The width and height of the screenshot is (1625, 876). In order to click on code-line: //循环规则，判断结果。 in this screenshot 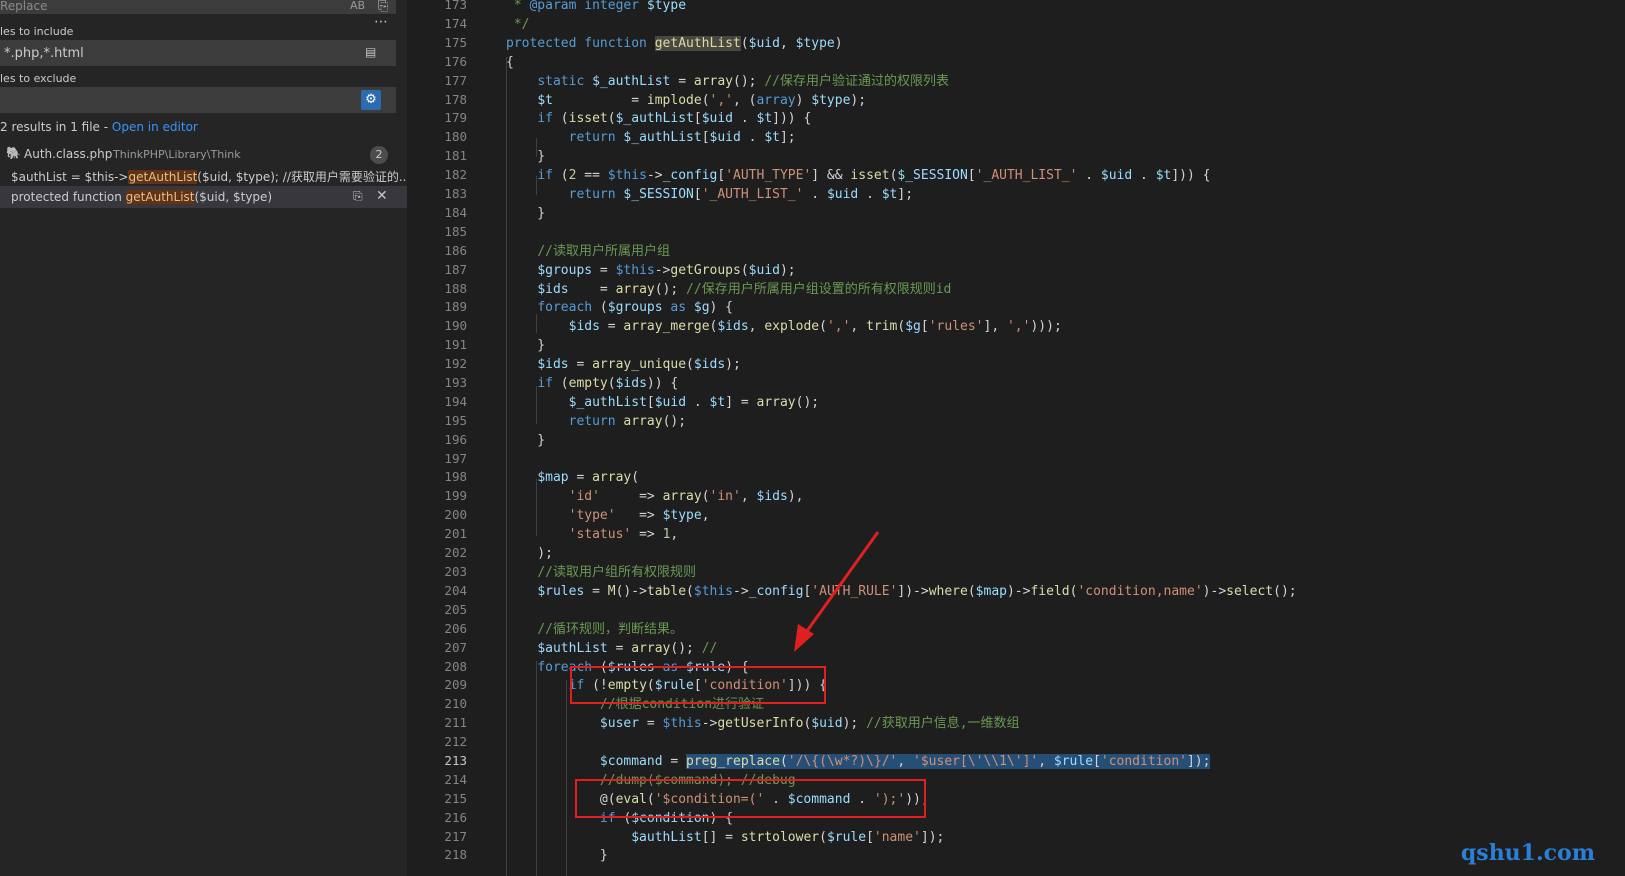, I will do `click(594, 629)`.